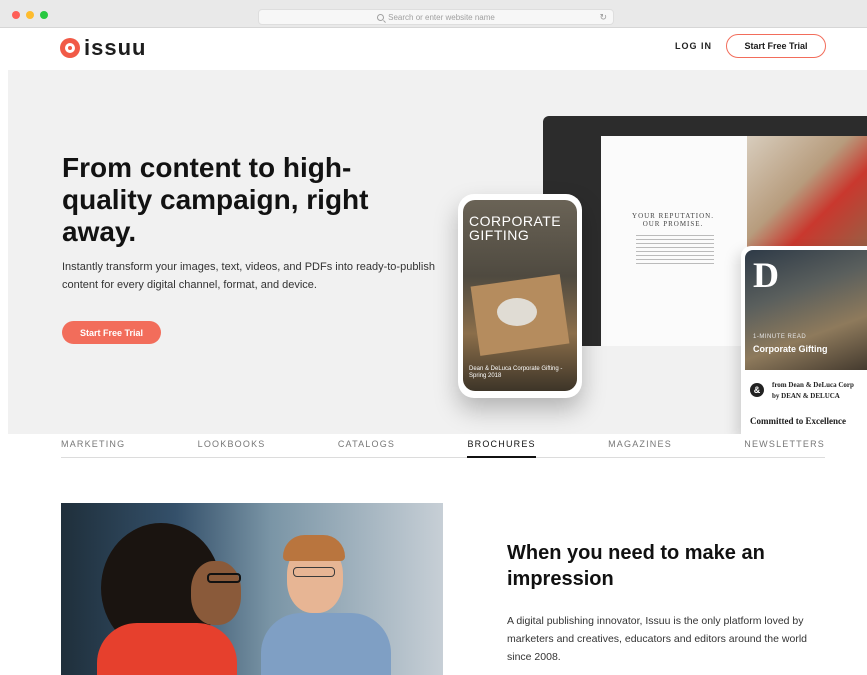  Describe the element at coordinates (757, 390) in the screenshot. I see `publisher-avatar-icon: &` at that location.